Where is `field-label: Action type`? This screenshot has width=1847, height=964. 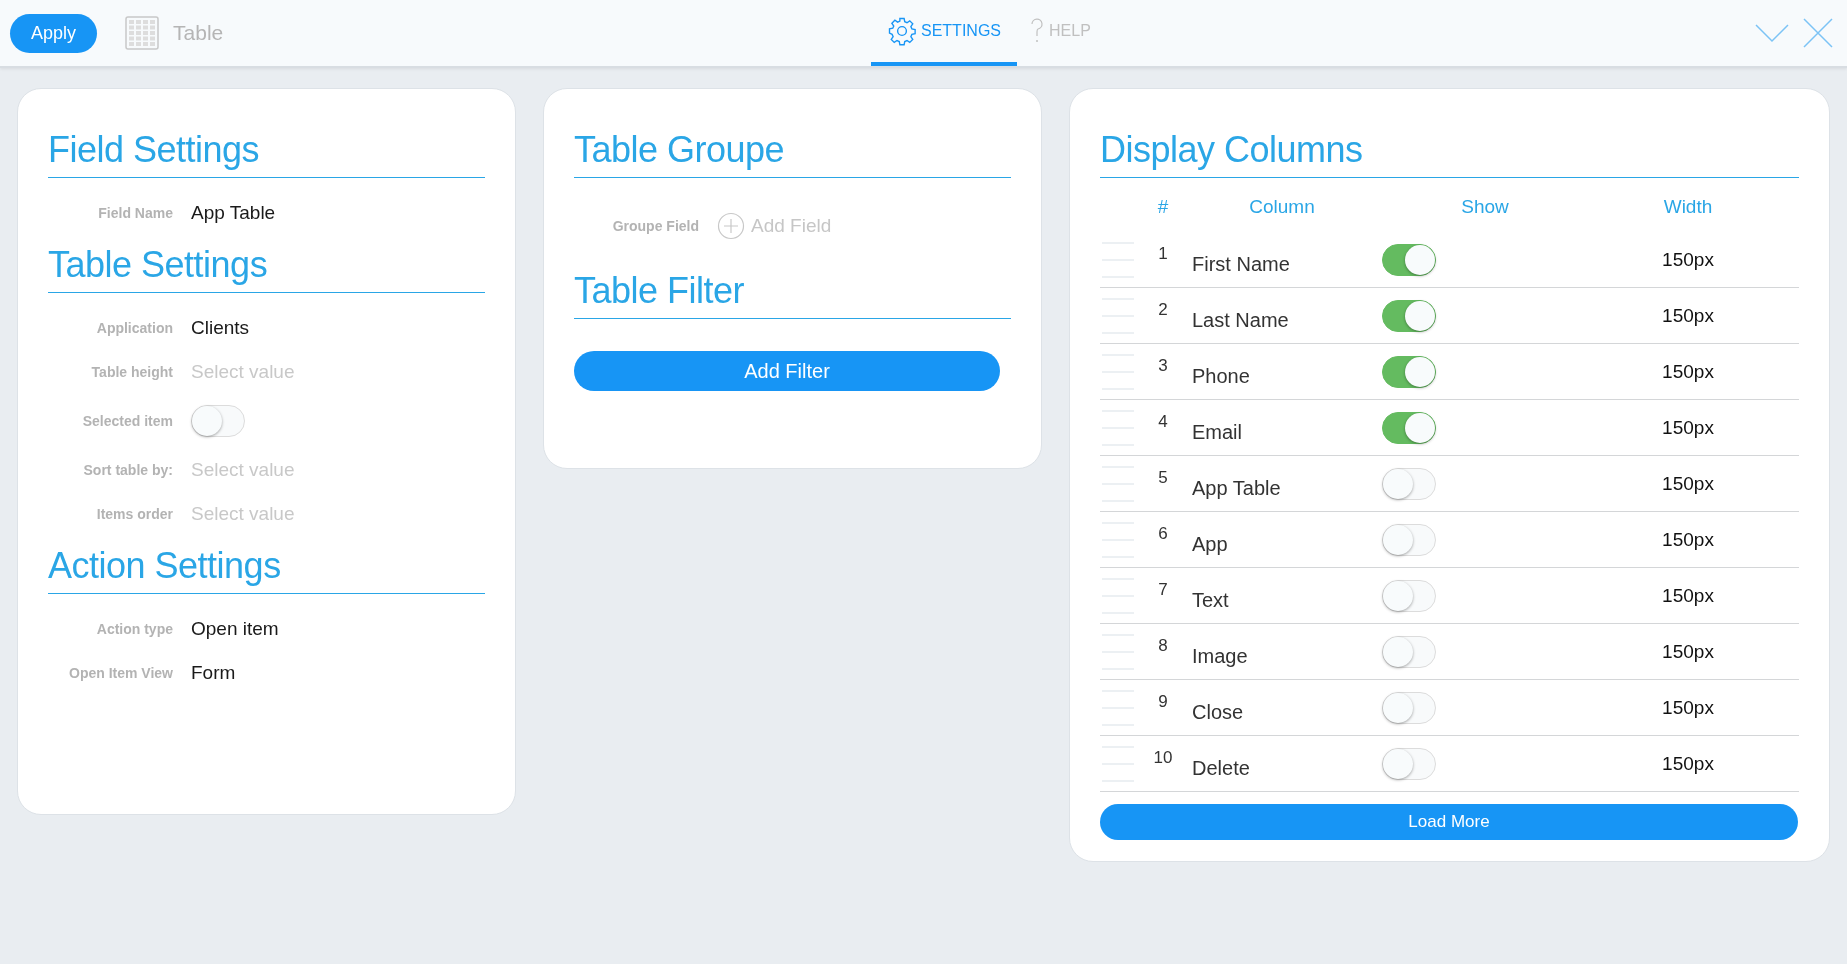 field-label: Action type is located at coordinates (134, 629).